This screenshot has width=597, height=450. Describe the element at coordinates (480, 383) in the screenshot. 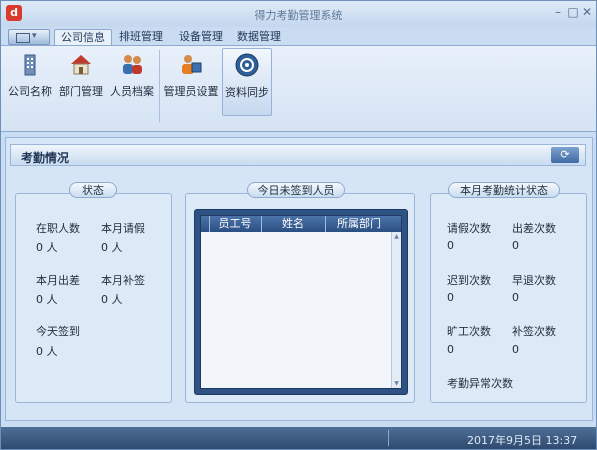

I see `attendance-anomaly-label: 考勤异常次数` at that location.